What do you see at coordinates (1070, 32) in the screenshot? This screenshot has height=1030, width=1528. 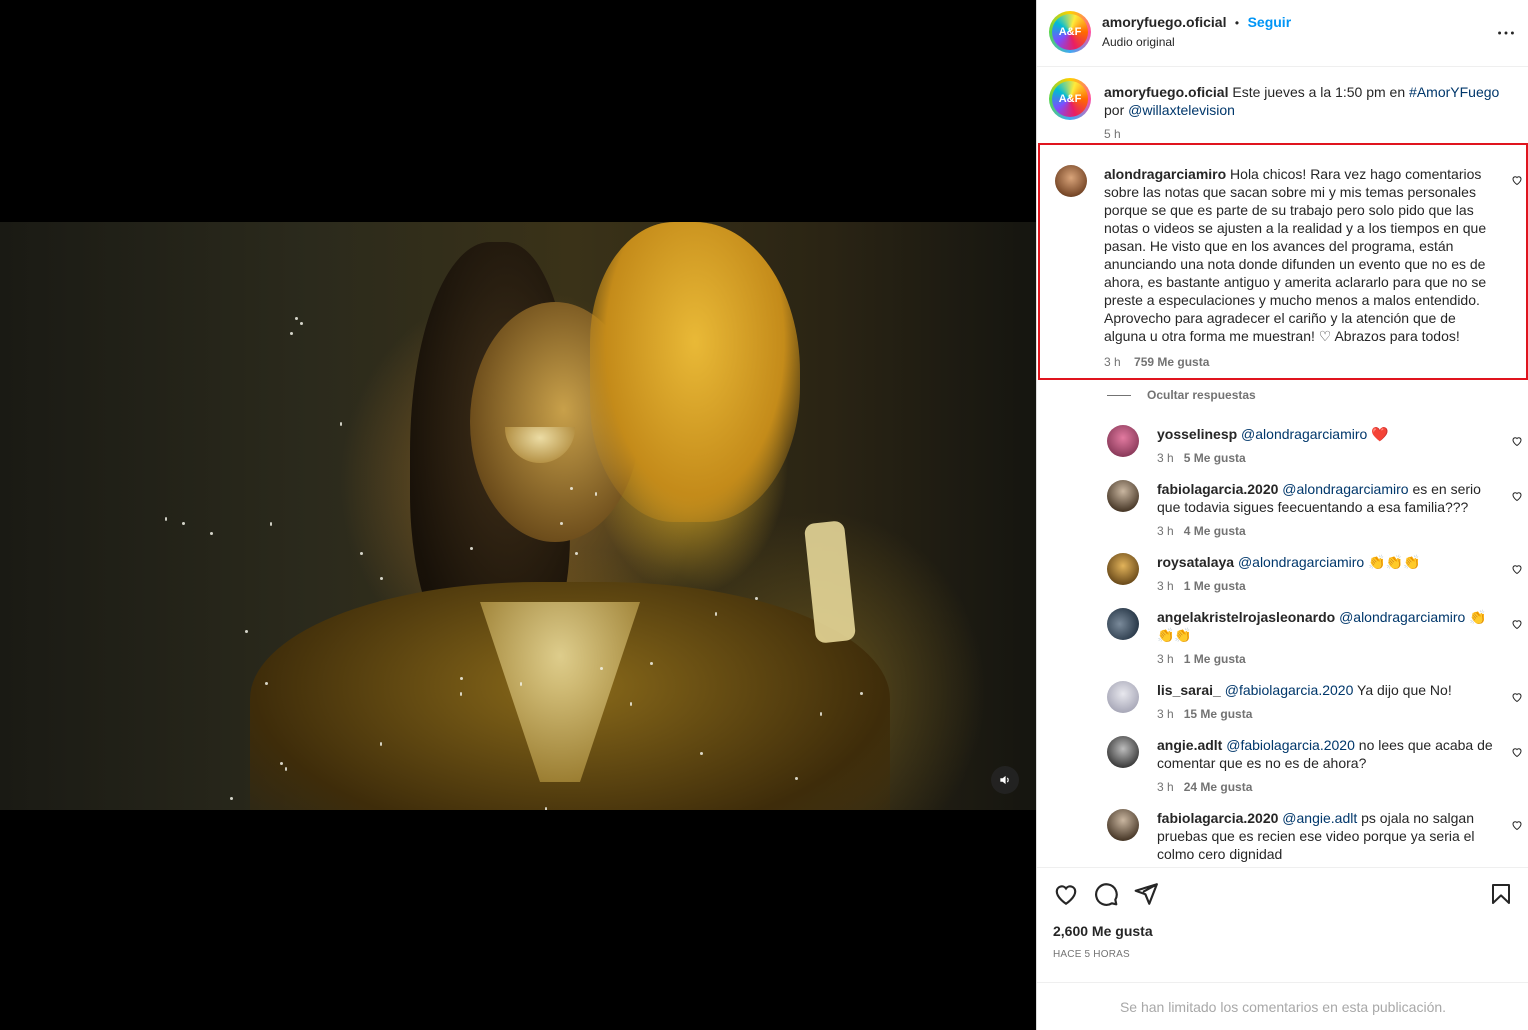 I see `author-avatar: A&F` at bounding box center [1070, 32].